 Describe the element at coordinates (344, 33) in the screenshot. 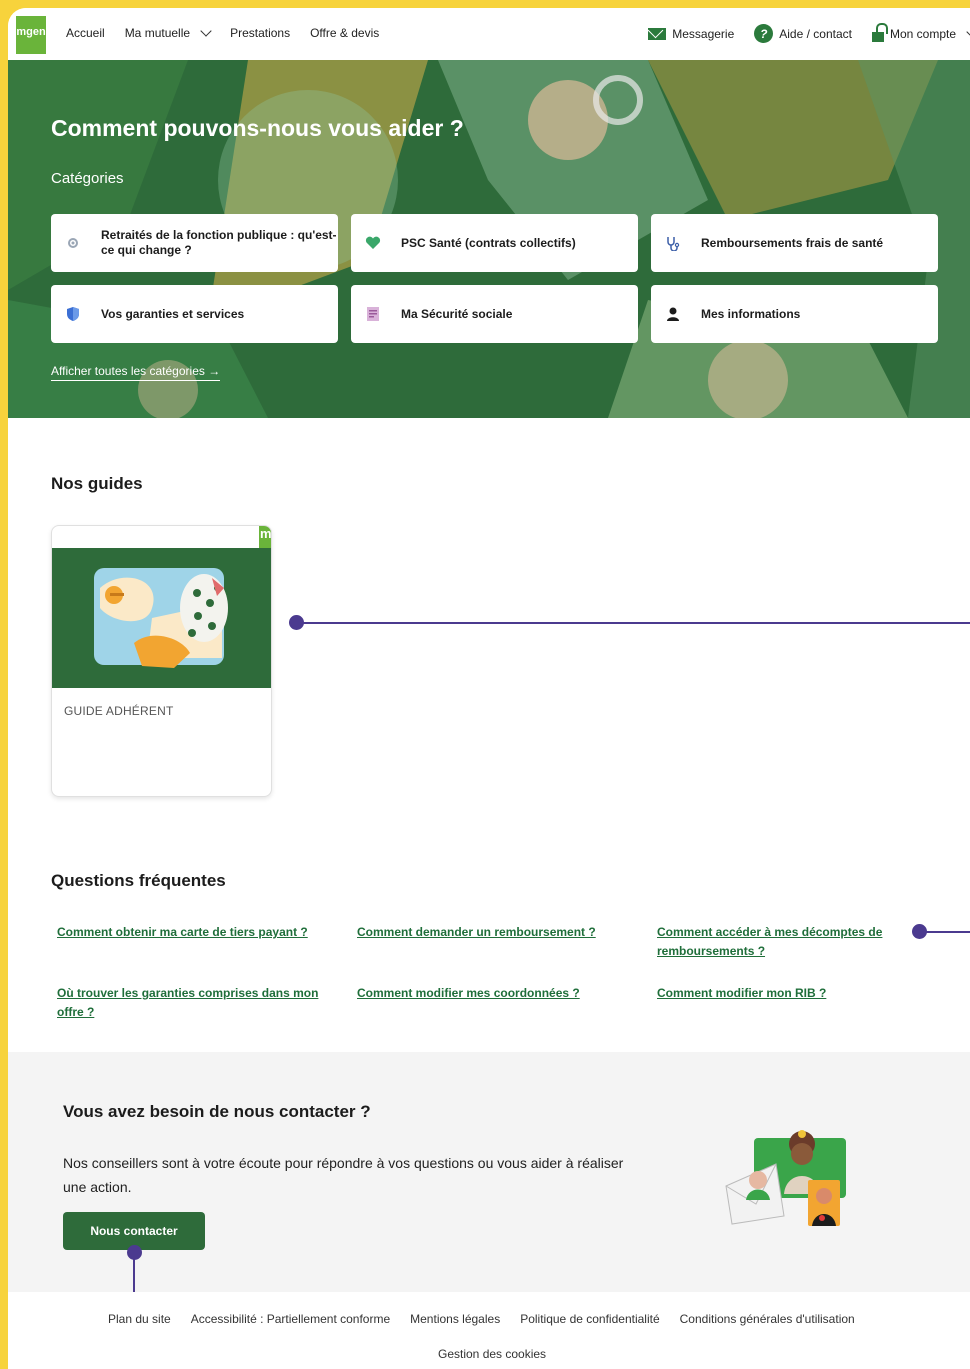

I see `nav-offre-devis: Offre & devis` at that location.